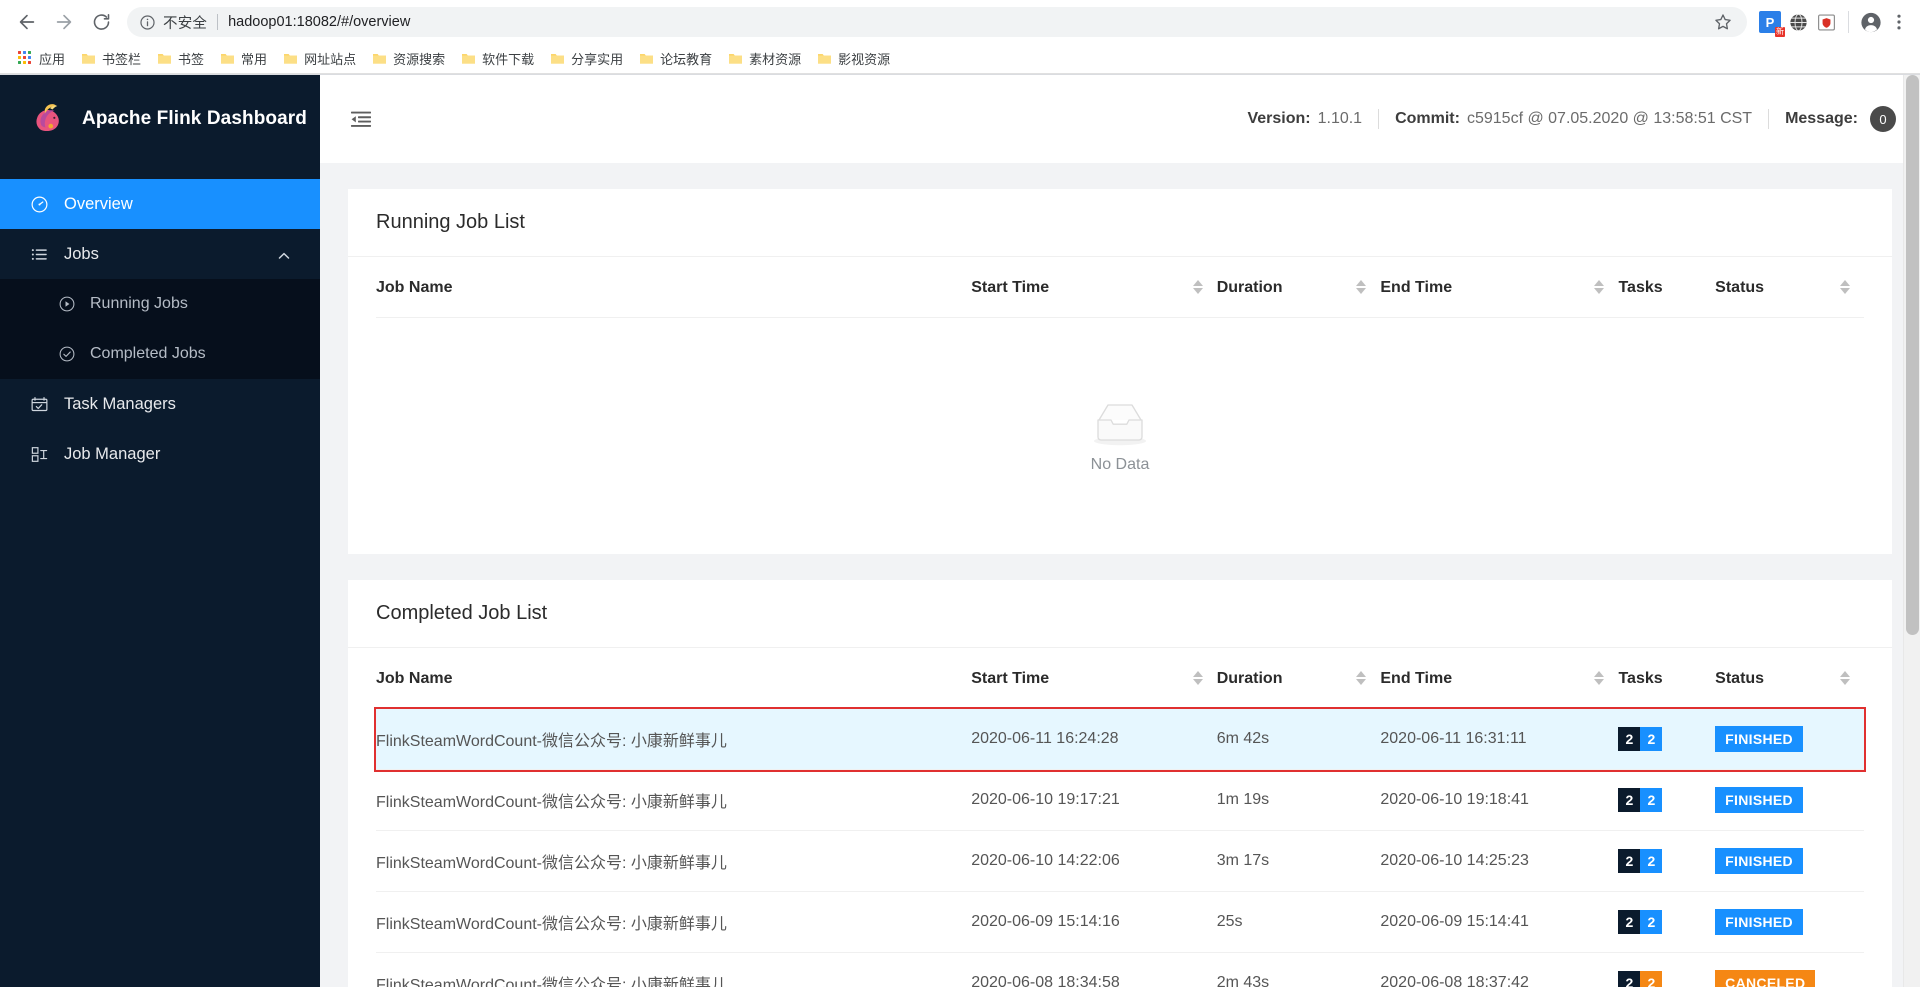  I want to click on forward-button, so click(64, 22).